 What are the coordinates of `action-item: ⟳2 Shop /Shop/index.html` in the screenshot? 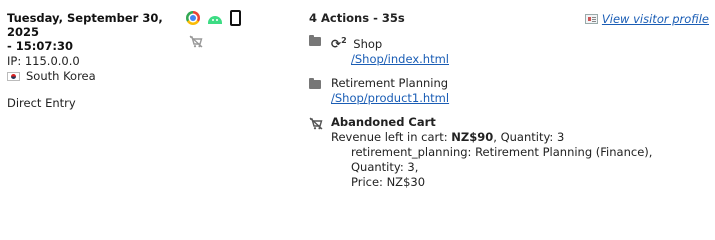 It's located at (499, 50).